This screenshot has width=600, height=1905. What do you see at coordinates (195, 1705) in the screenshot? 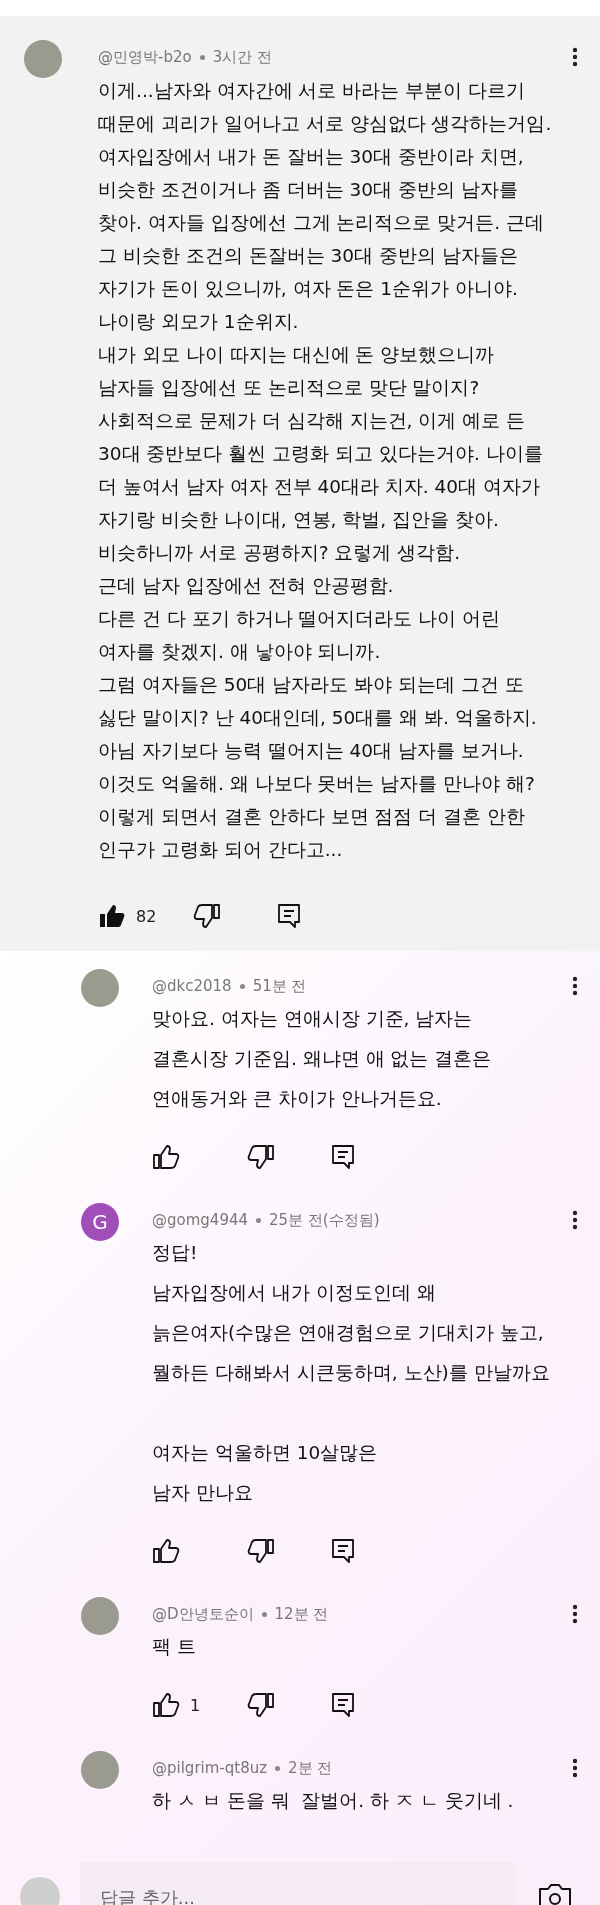
I see `like-count: 1` at bounding box center [195, 1705].